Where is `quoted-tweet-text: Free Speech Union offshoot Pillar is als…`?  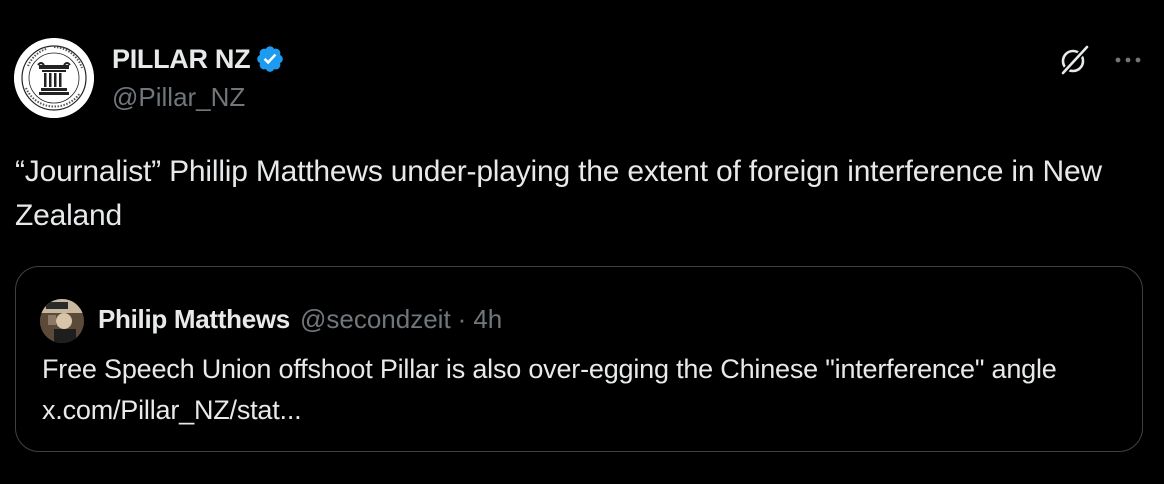 quoted-tweet-text: Free Speech Union offshoot Pillar is als… is located at coordinates (549, 389).